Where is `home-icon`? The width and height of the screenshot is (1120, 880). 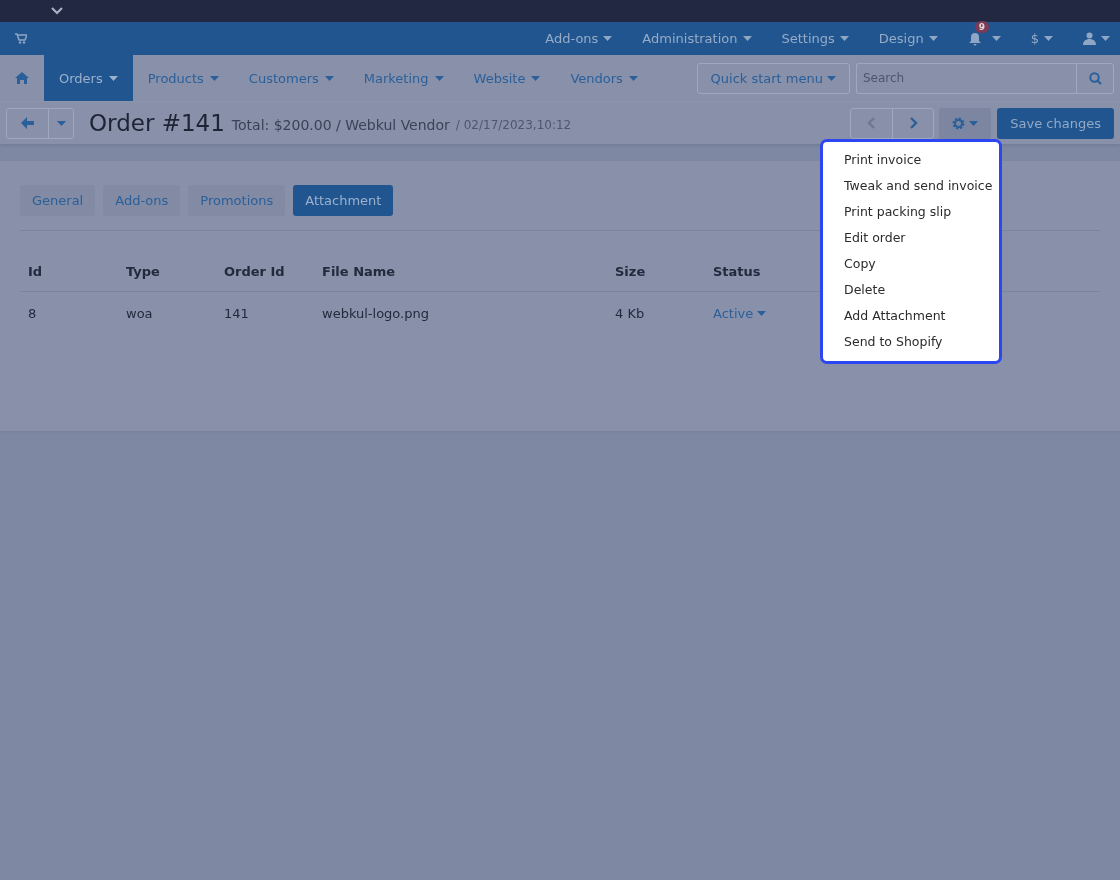 home-icon is located at coordinates (22, 78).